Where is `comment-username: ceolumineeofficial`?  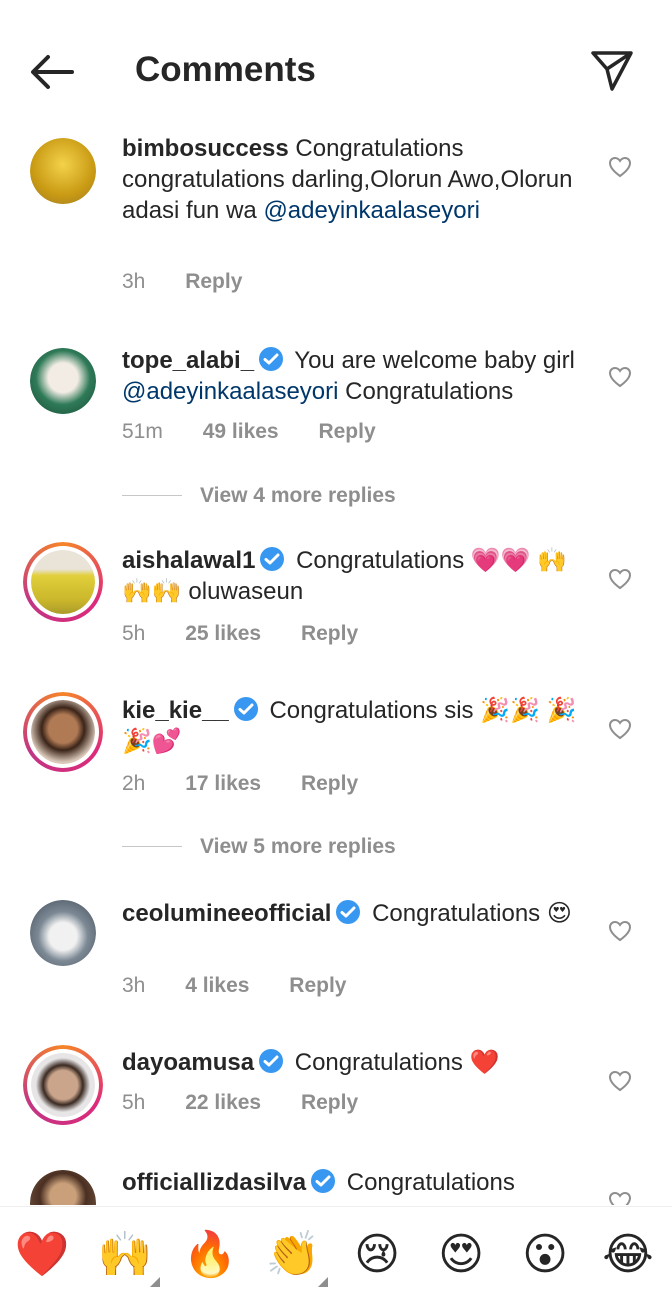
comment-username: ceolumineeofficial is located at coordinates (226, 913).